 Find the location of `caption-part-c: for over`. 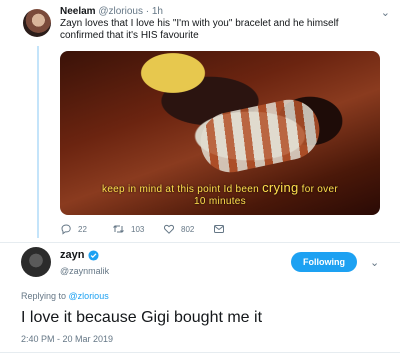

caption-part-c: for over is located at coordinates (319, 189).